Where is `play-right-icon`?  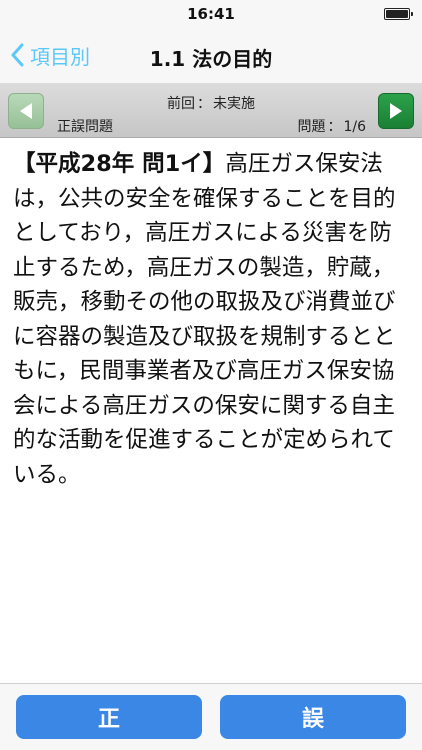
play-right-icon is located at coordinates (396, 111).